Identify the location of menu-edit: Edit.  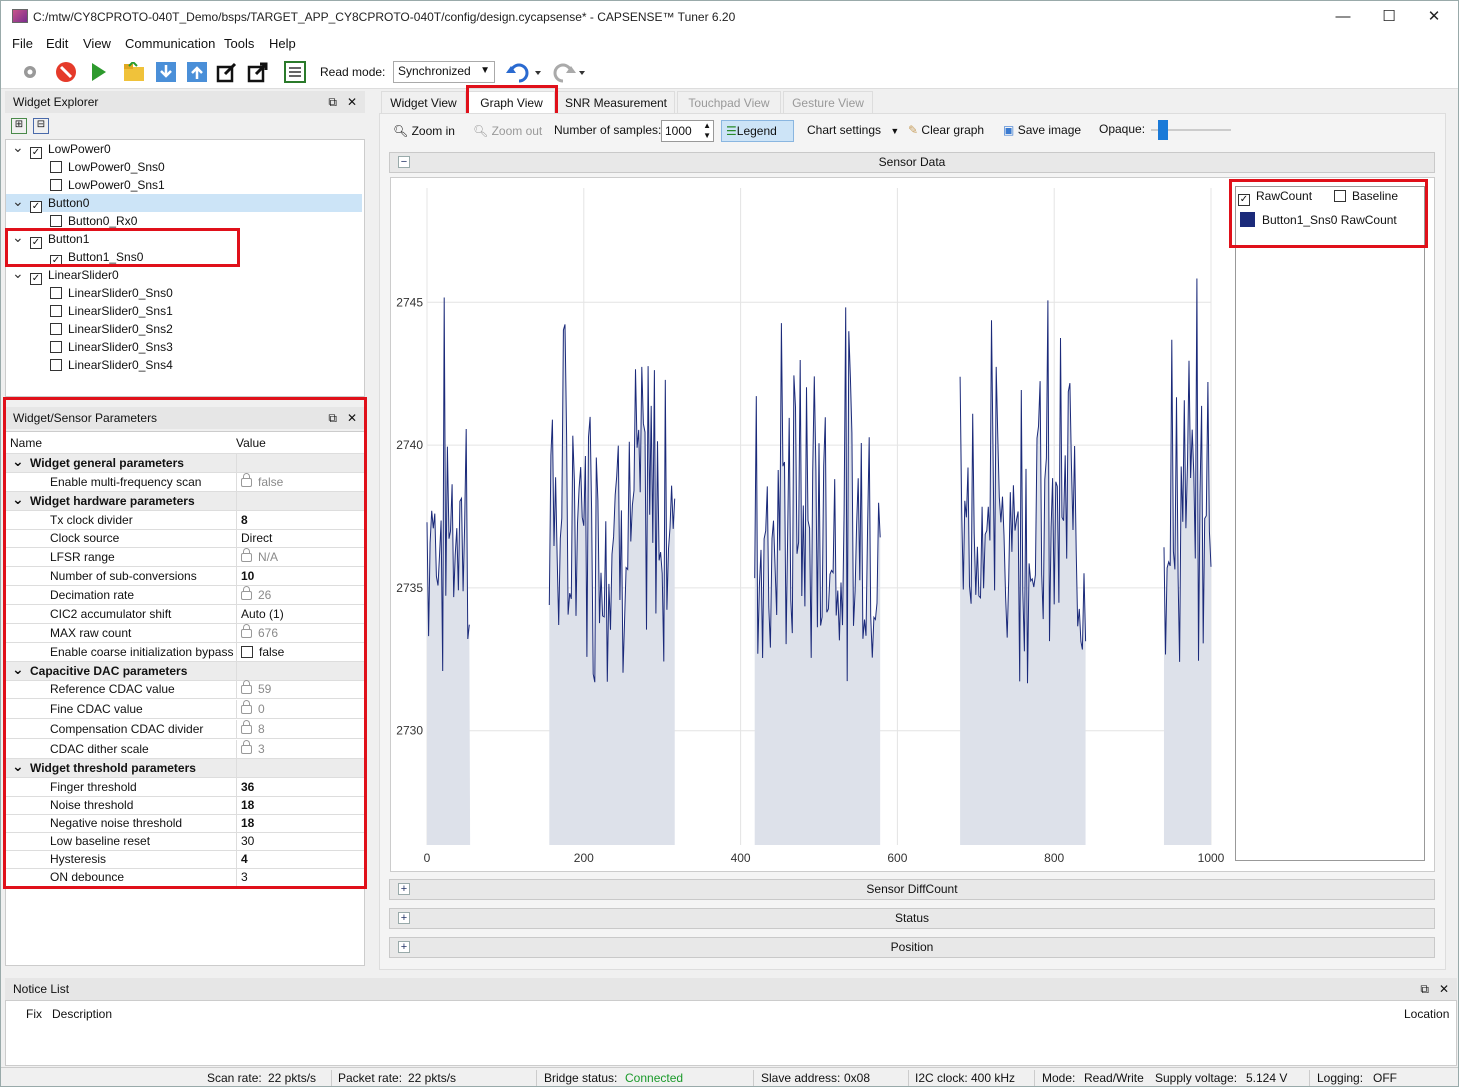
(57, 43).